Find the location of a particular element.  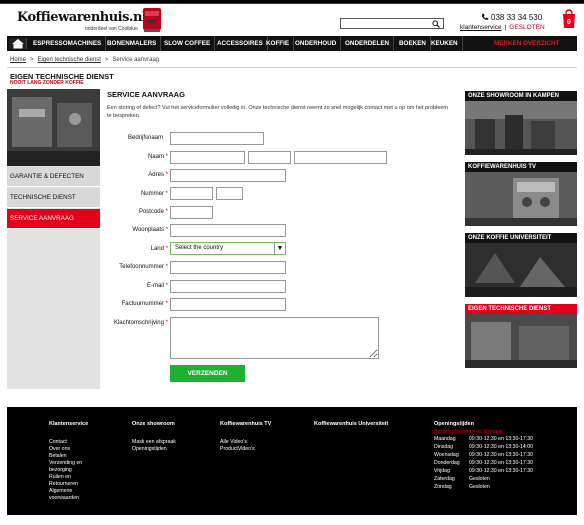

factuurnummer-field is located at coordinates (228, 304).